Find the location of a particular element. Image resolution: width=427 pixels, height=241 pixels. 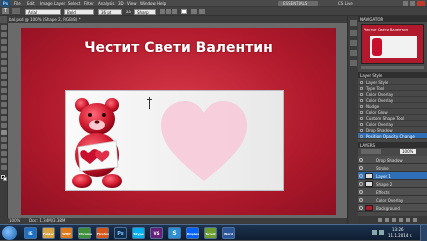

hand-tool-icon is located at coordinates (4, 160).